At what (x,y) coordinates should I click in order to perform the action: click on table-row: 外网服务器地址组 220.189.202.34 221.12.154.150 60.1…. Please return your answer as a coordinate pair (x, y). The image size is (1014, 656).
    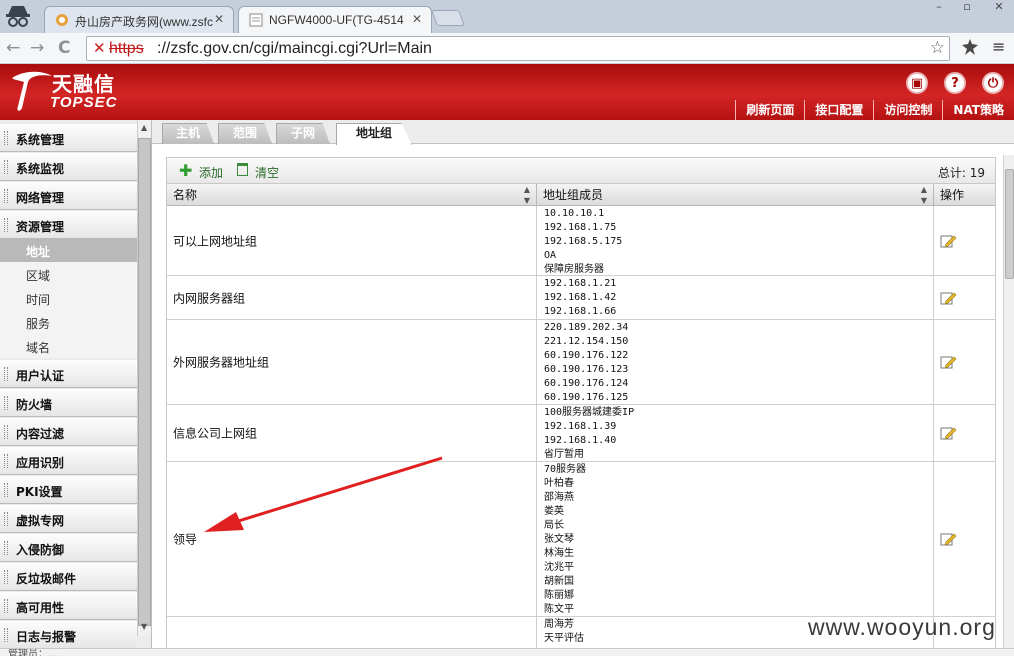
    Looking at the image, I should click on (581, 362).